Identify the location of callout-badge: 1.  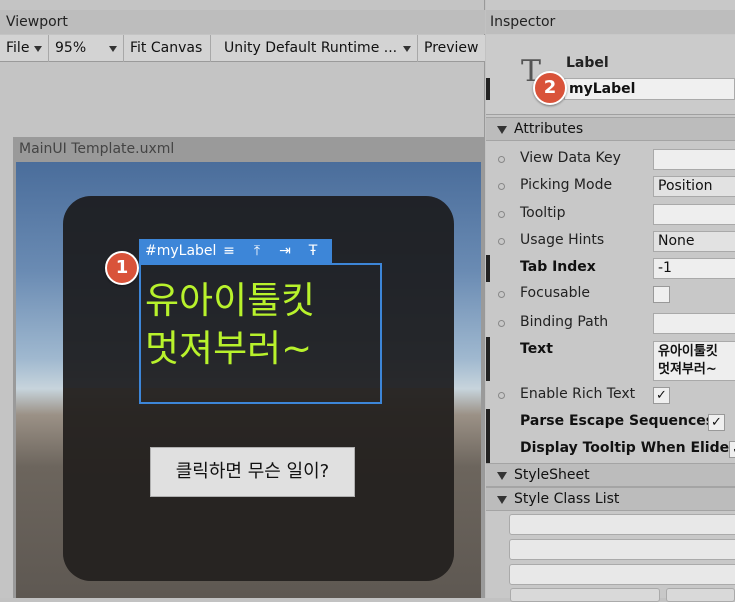
(122, 268).